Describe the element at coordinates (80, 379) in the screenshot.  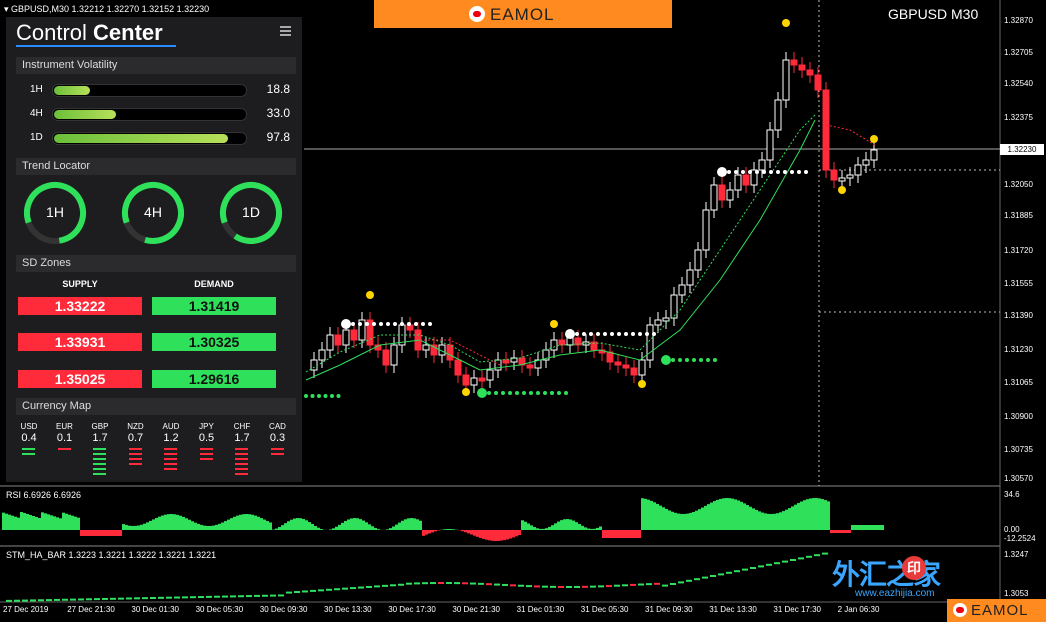
I see `supply-zone-3: 1.35025` at that location.